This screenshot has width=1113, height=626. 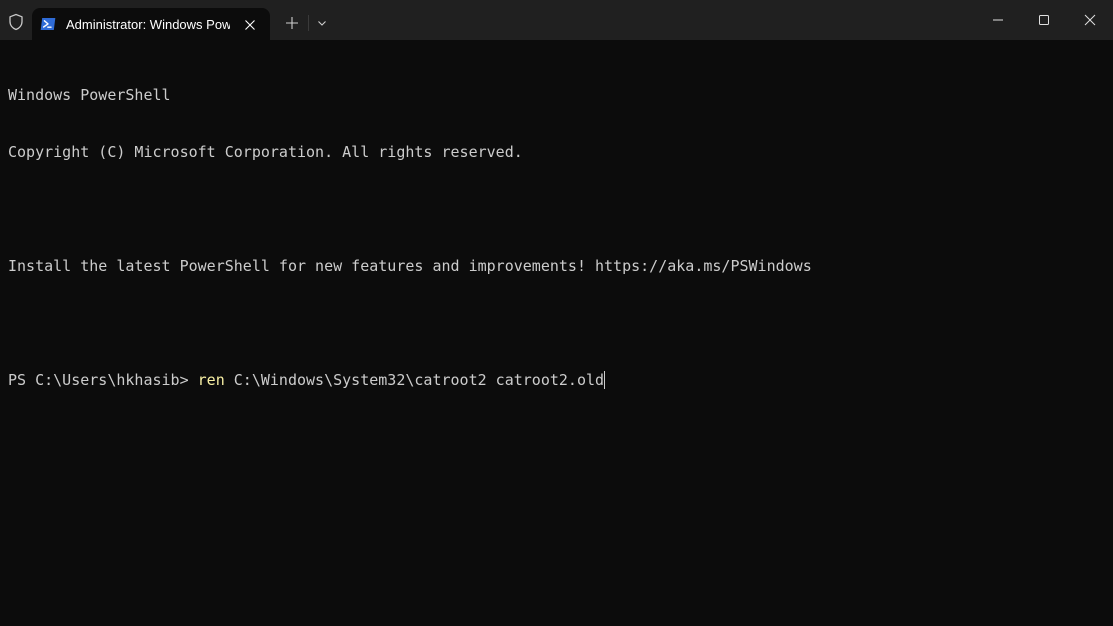 What do you see at coordinates (605, 380) in the screenshot?
I see `text-cursor` at bounding box center [605, 380].